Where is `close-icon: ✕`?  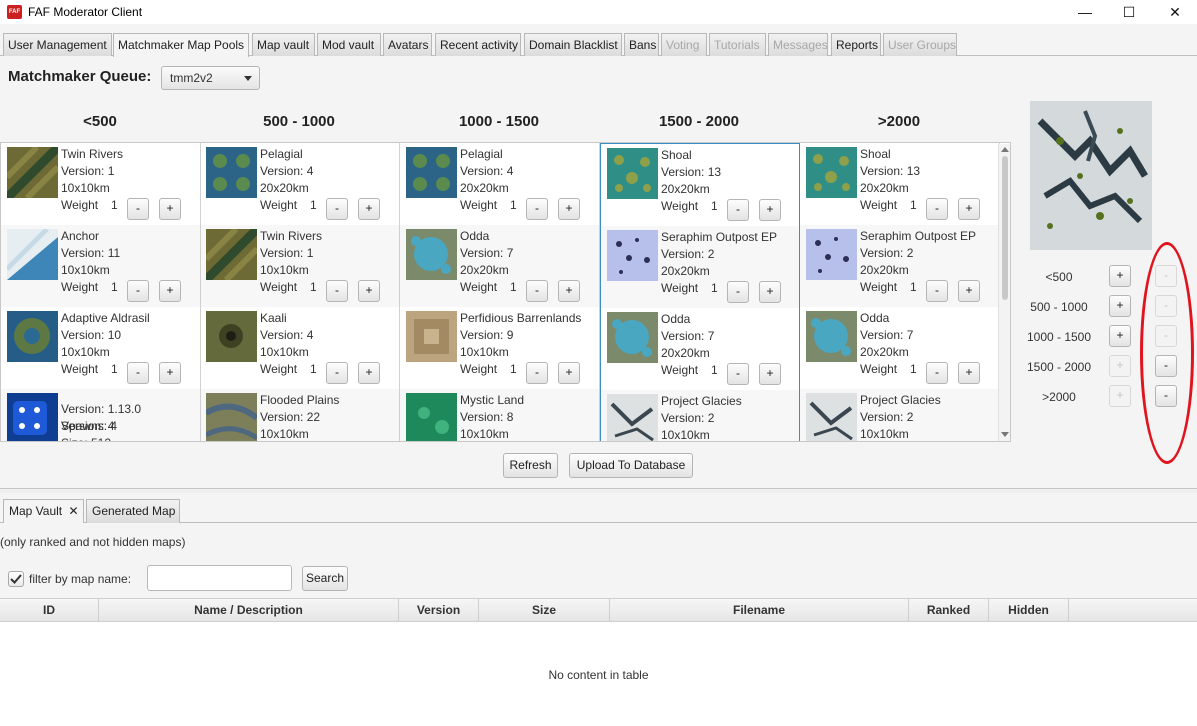
close-icon: ✕ is located at coordinates (73, 511).